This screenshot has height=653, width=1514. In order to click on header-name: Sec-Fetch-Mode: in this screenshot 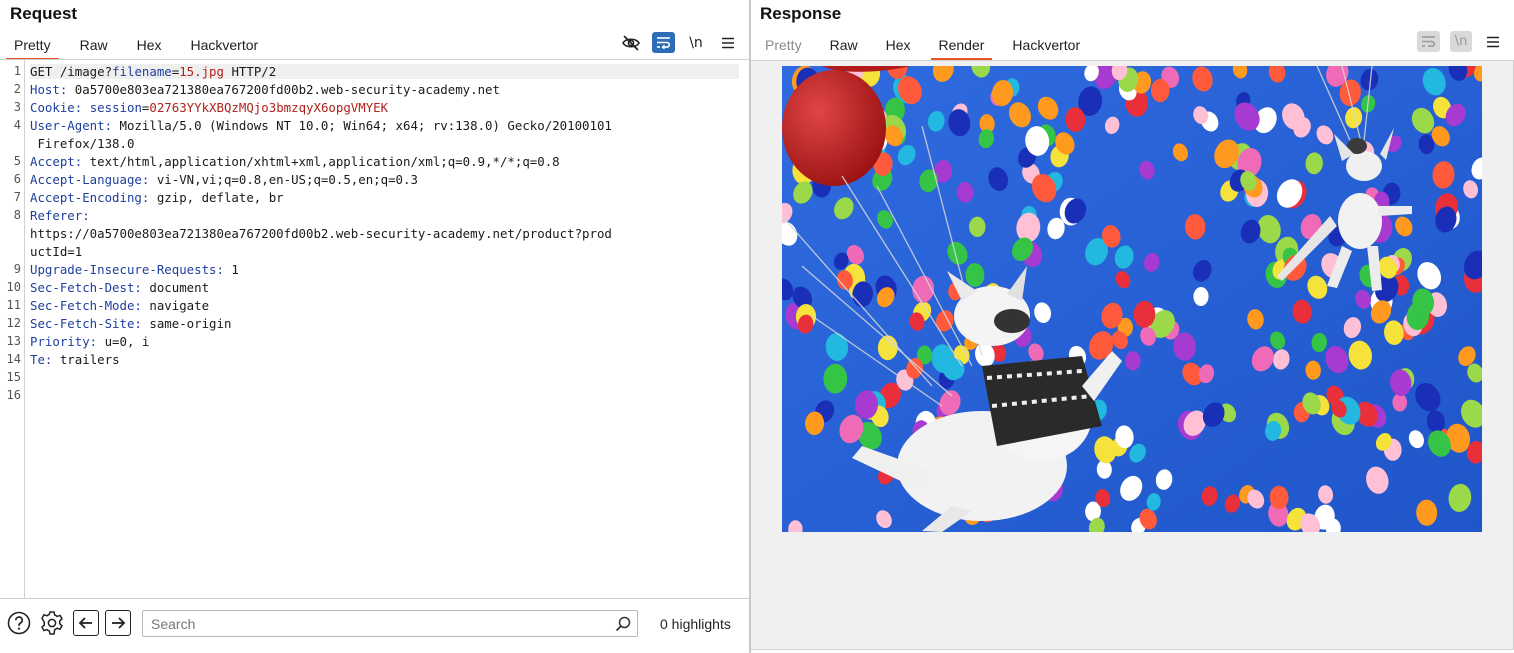, I will do `click(86, 305)`.